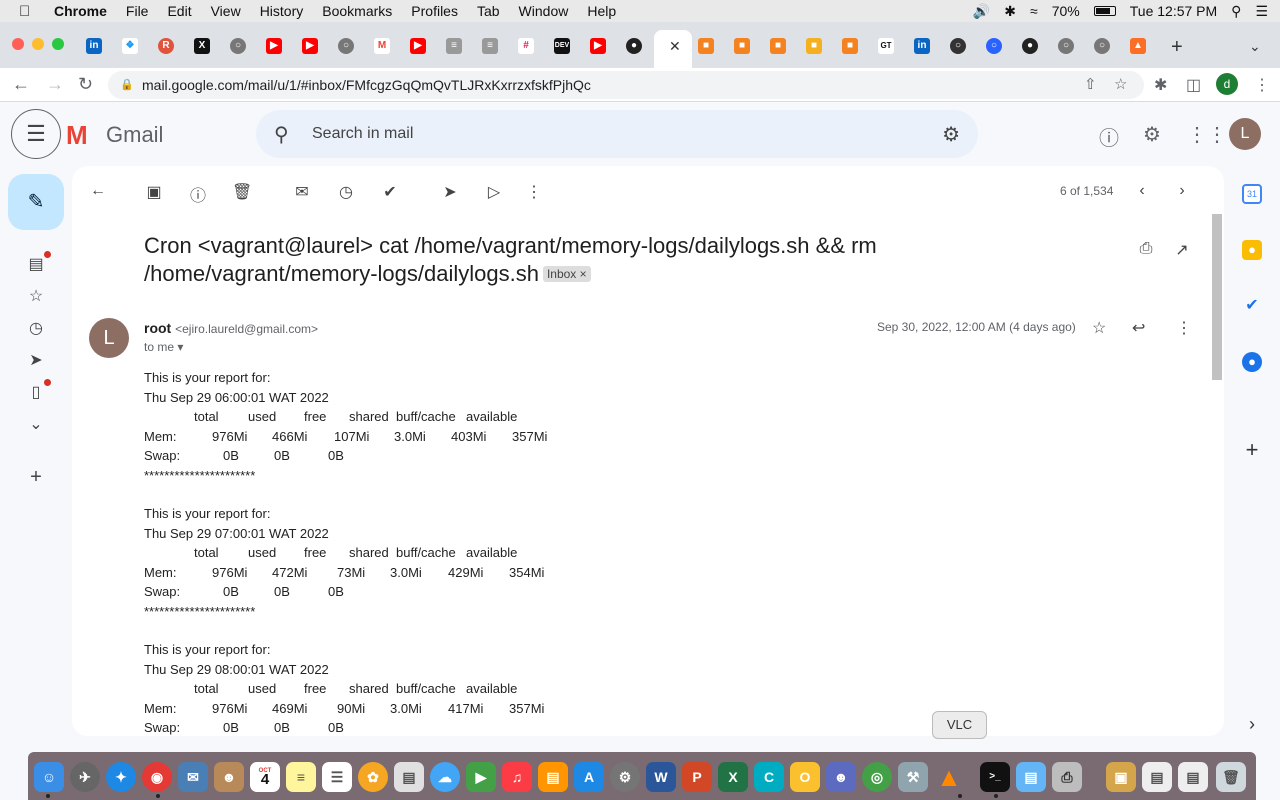 The image size is (1280, 800). Describe the element at coordinates (601, 11) in the screenshot. I see `menu-help: Help` at that location.